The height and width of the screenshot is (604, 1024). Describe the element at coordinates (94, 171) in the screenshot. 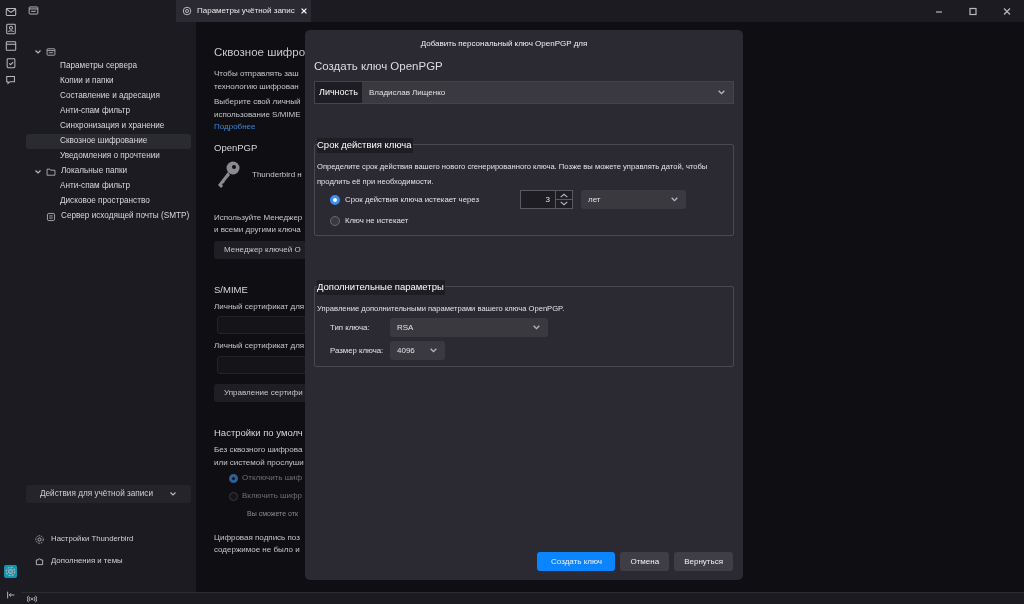

I see `tree-label: Локальные папки` at that location.